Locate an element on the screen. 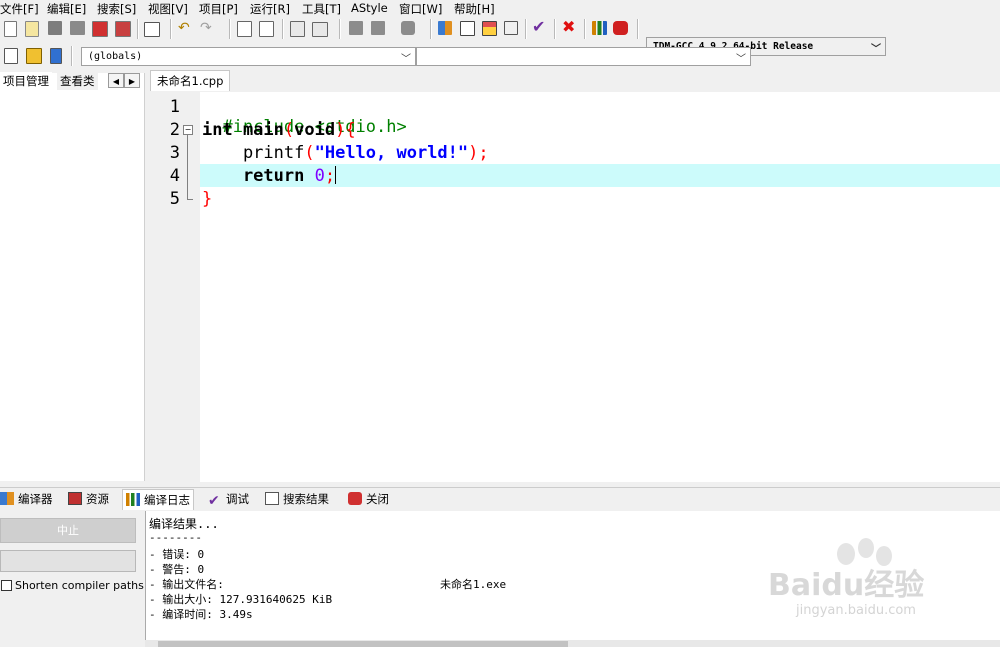  menu-astyle: AStyle is located at coordinates (369, 8).